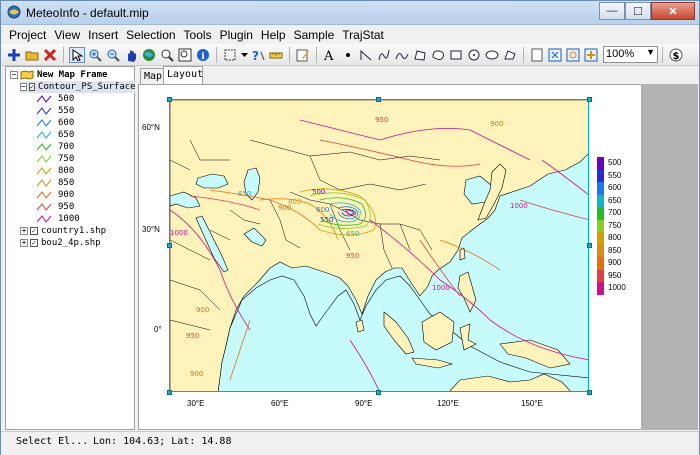  I want to click on menu-selection: Selection, so click(150, 35).